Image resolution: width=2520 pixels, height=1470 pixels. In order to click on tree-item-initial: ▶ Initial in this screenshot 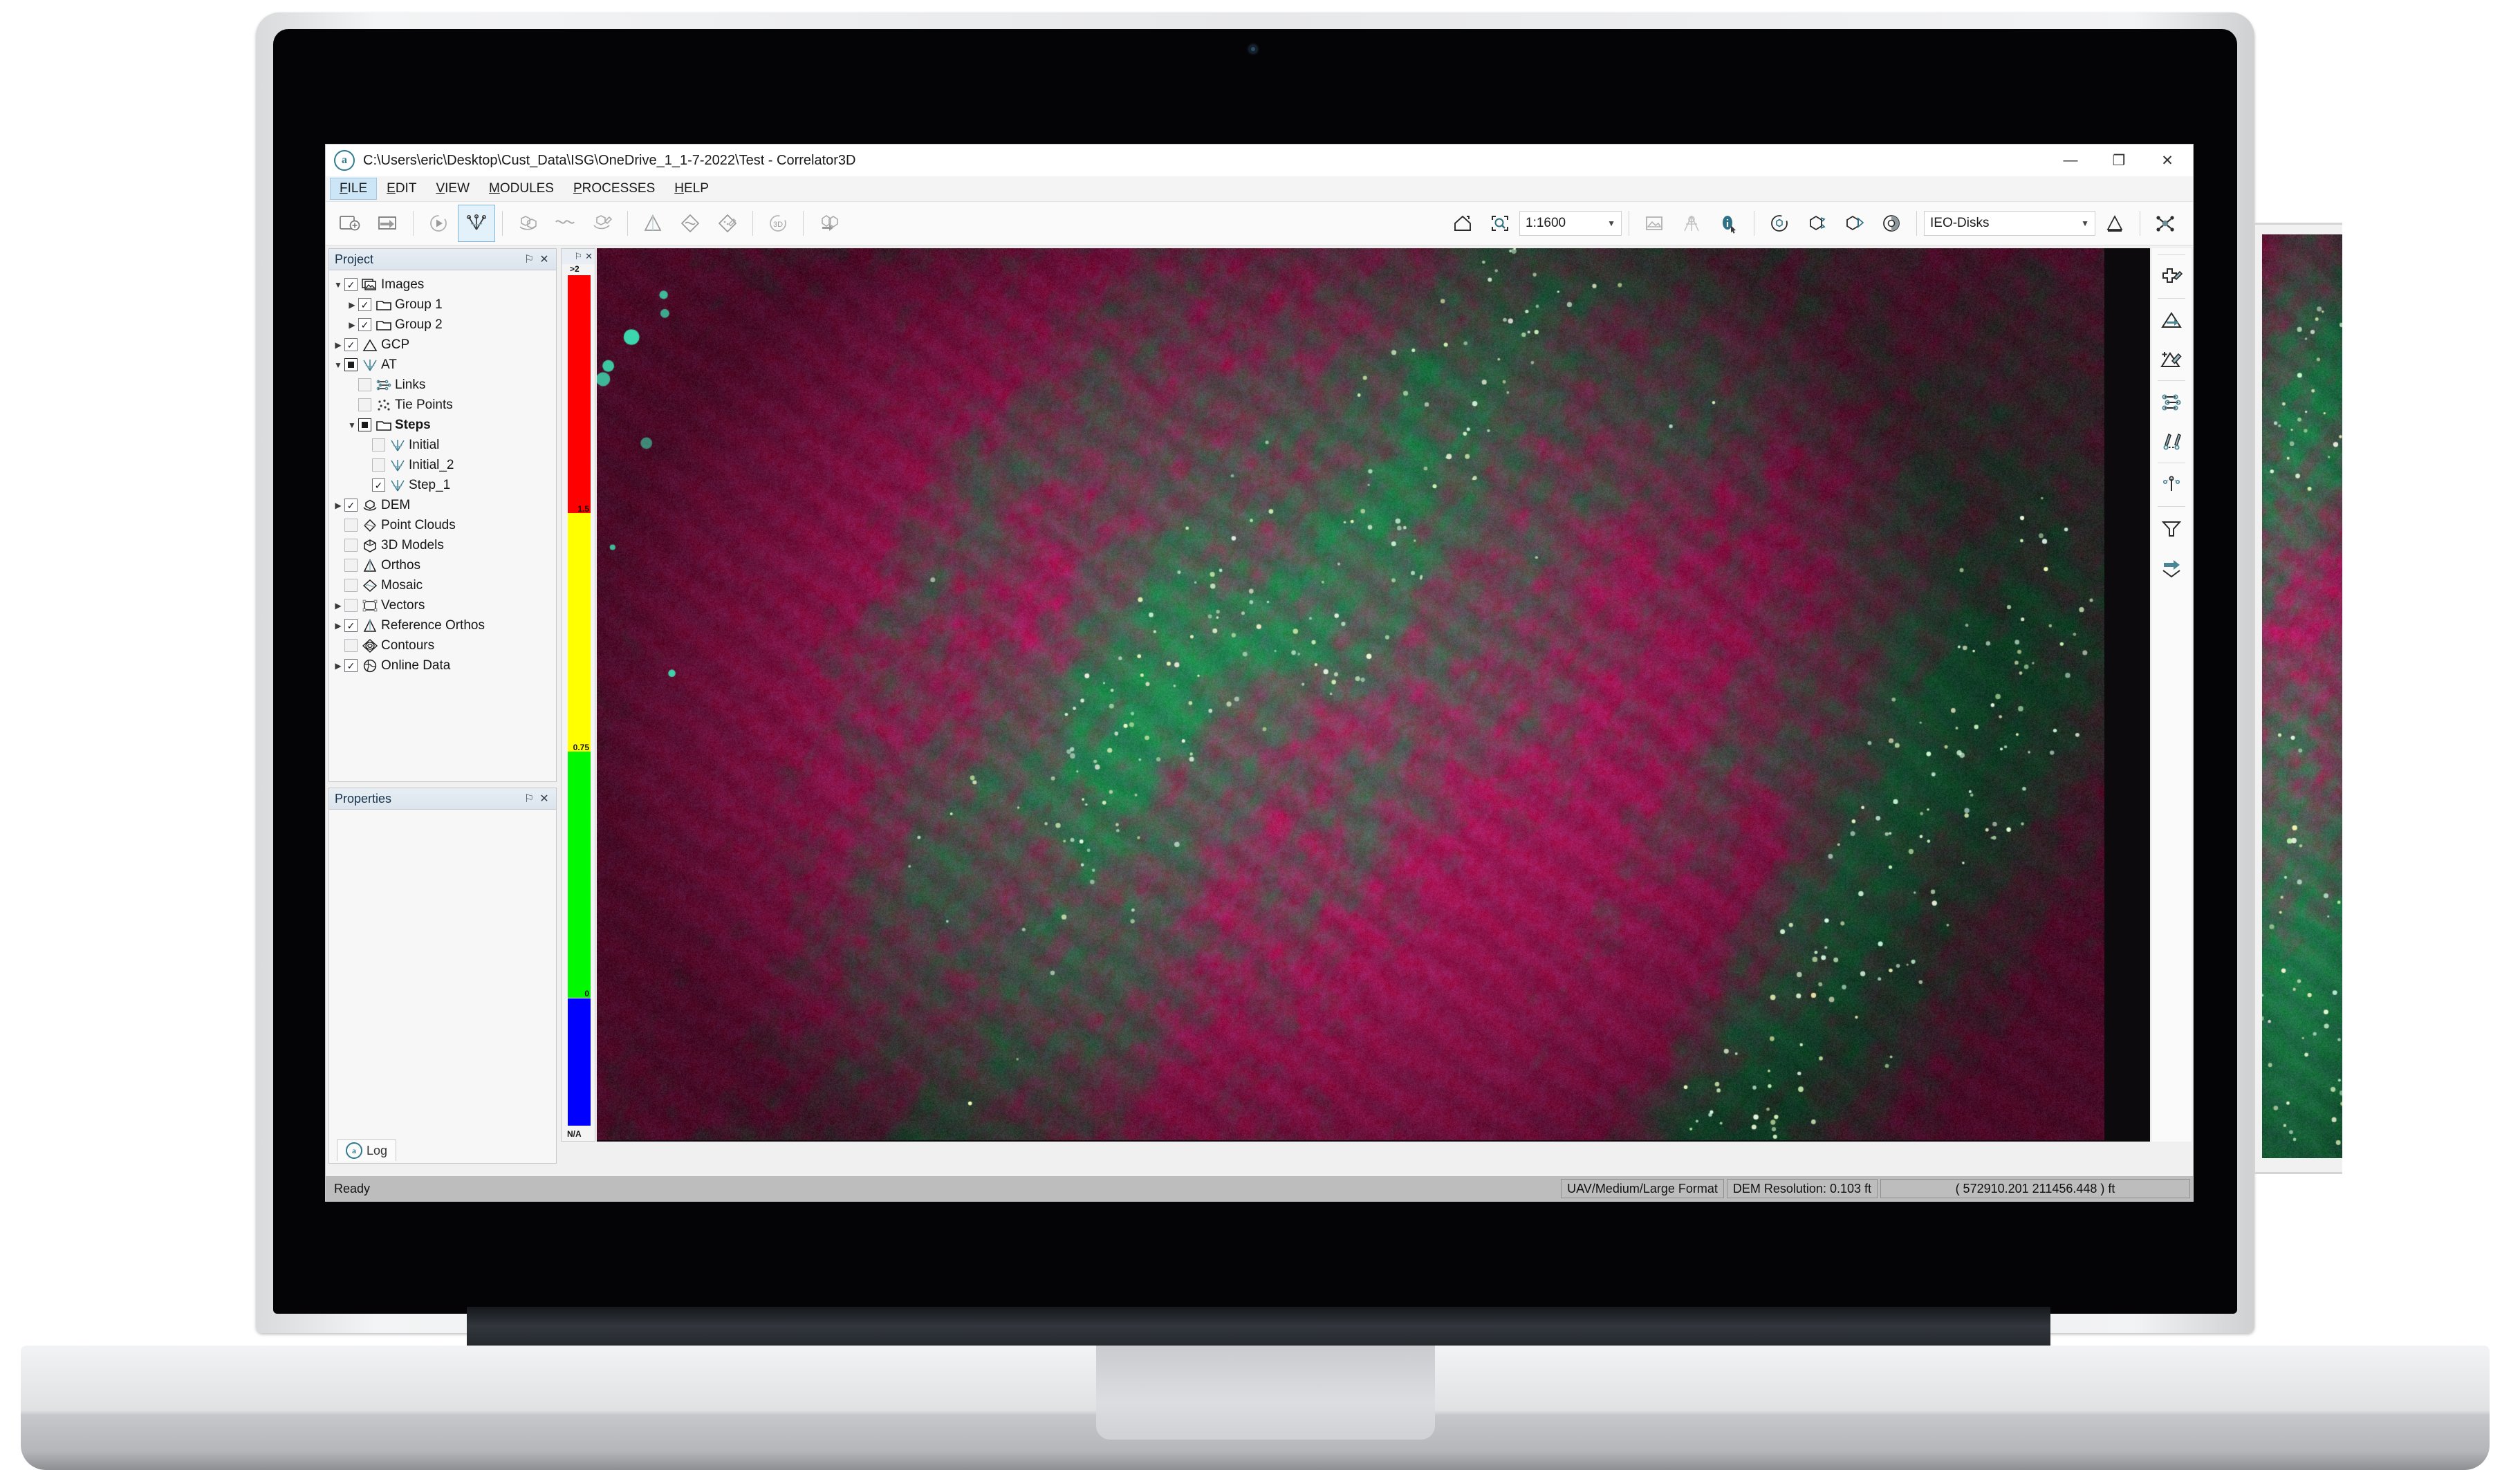, I will do `click(444, 445)`.